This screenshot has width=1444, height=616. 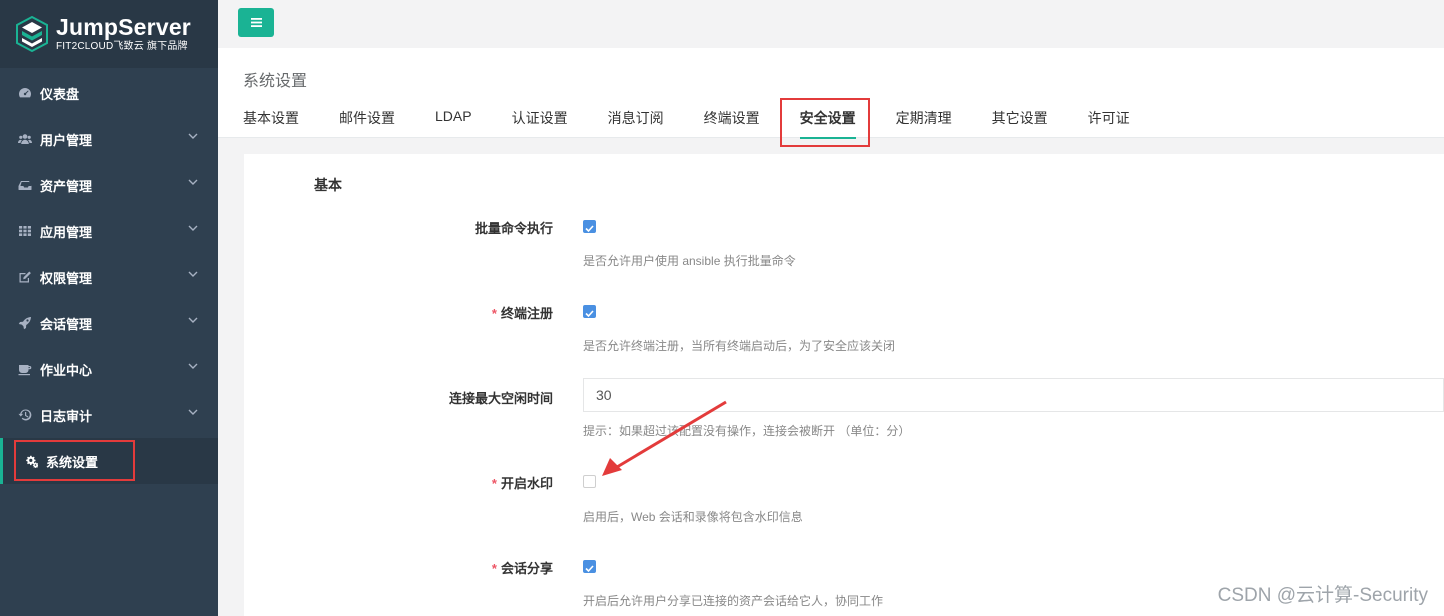 What do you see at coordinates (732, 123) in the screenshot?
I see `tab-terminal: 终端设置` at bounding box center [732, 123].